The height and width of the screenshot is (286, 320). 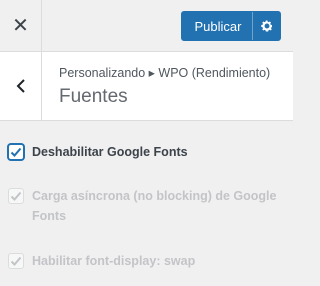 I want to click on close-icon: ✕, so click(x=20, y=26).